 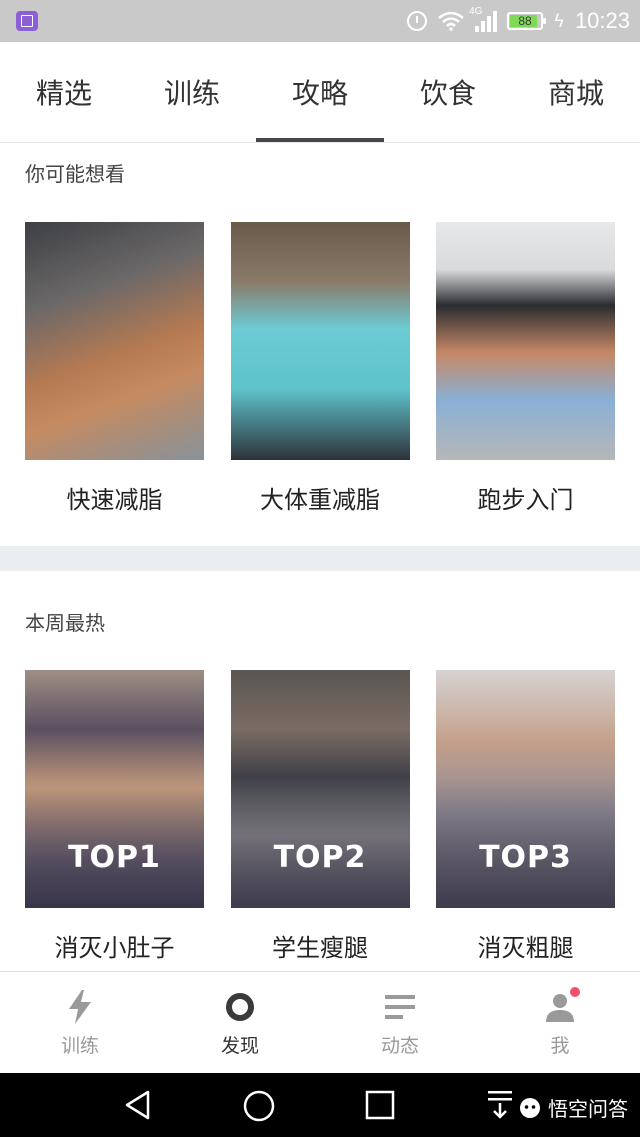 I want to click on network-type: 4G, so click(x=476, y=11).